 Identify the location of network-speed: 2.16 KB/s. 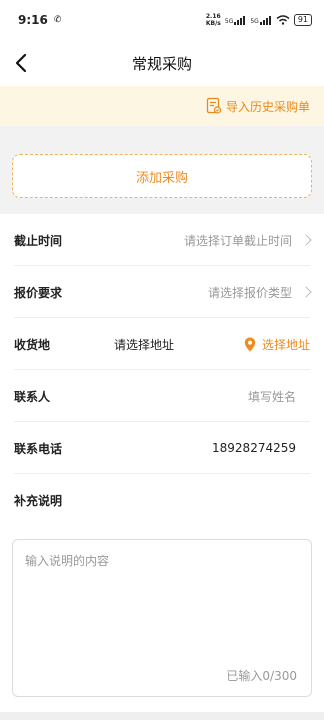
(213, 20).